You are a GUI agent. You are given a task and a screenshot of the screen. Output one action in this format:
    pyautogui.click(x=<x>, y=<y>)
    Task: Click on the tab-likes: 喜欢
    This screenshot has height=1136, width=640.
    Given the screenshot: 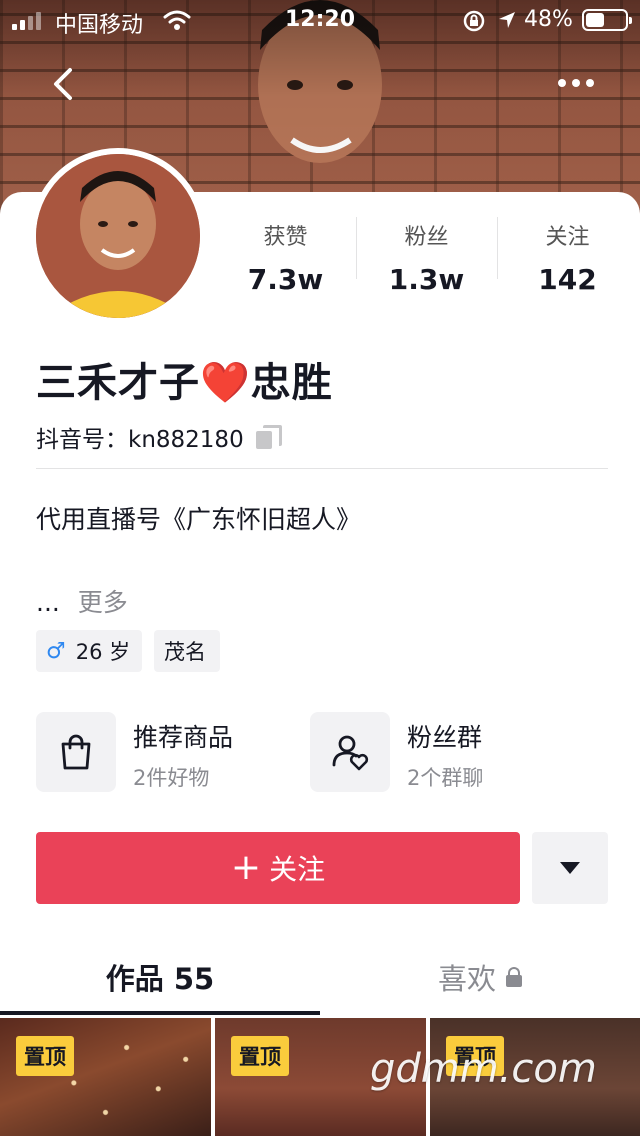 What is the action you would take?
    pyautogui.click(x=480, y=977)
    